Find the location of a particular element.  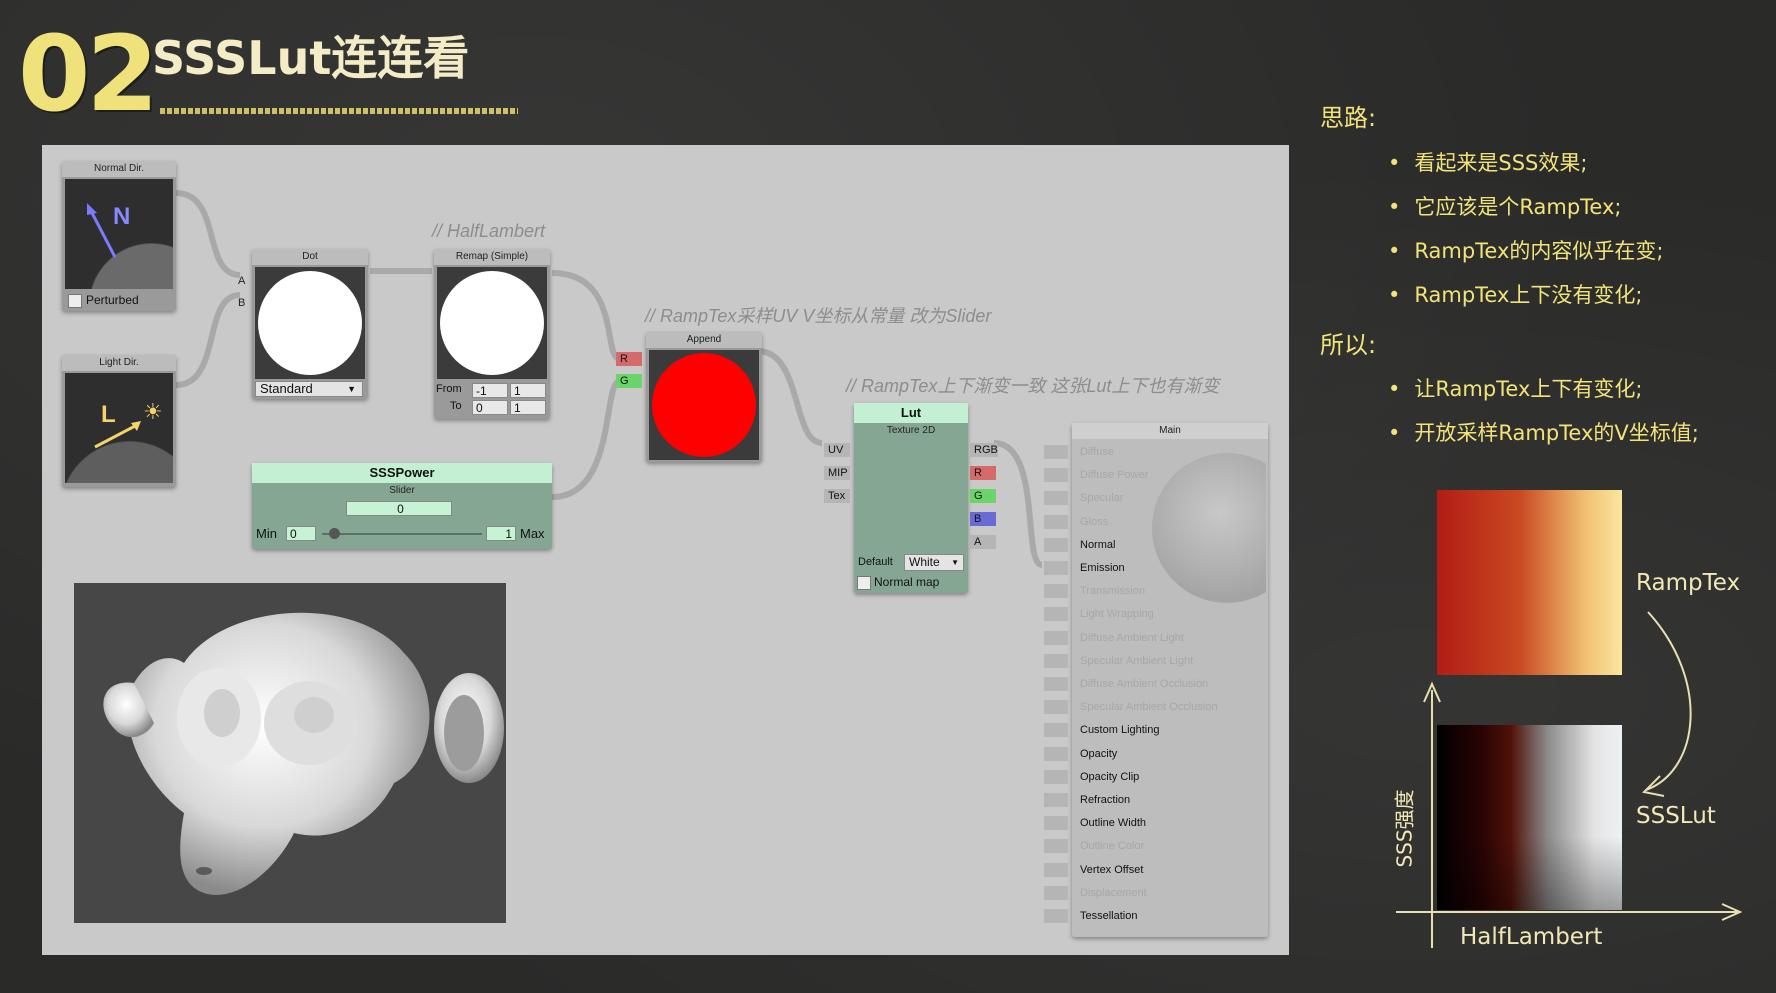

main-input-transmission: Transmission is located at coordinates (1156, 591).